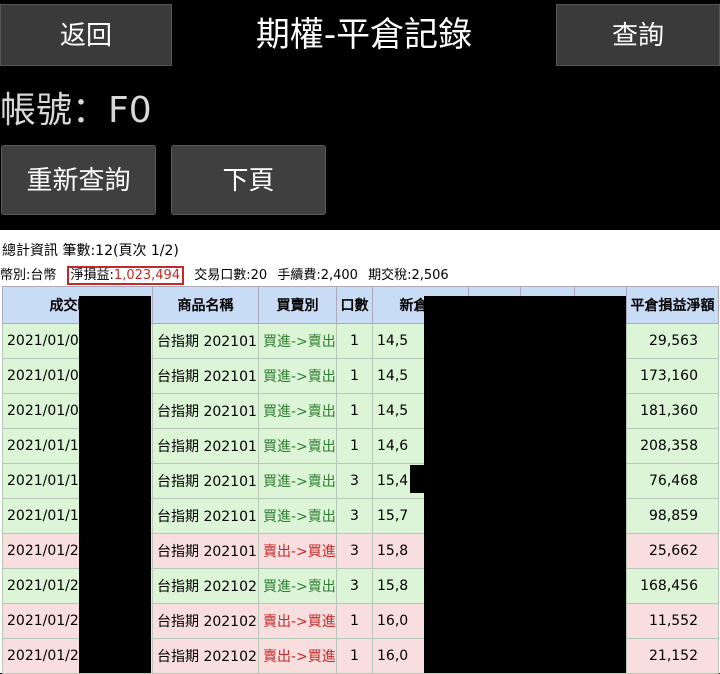 This screenshot has width=720, height=674. What do you see at coordinates (231, 275) in the screenshot?
I see `trade-volume: 交易口數:20` at bounding box center [231, 275].